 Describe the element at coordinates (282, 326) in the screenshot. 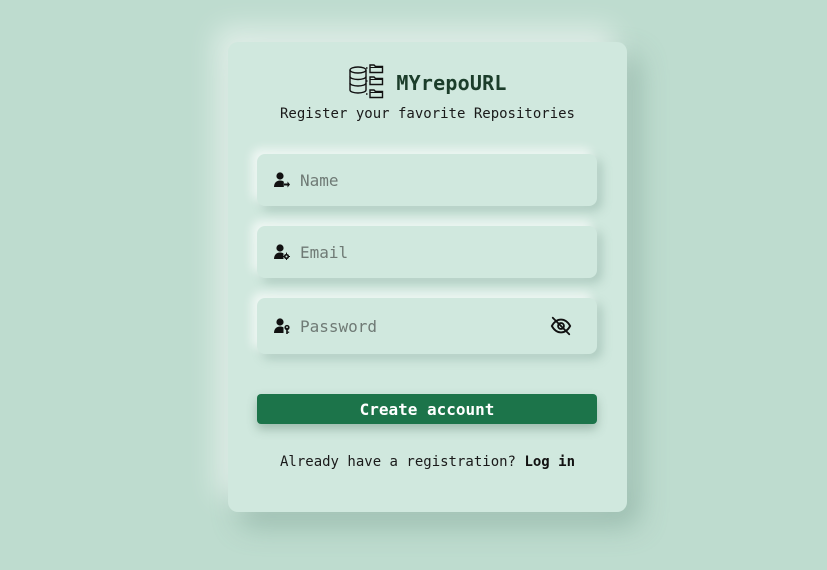

I see `user-key-icon` at that location.